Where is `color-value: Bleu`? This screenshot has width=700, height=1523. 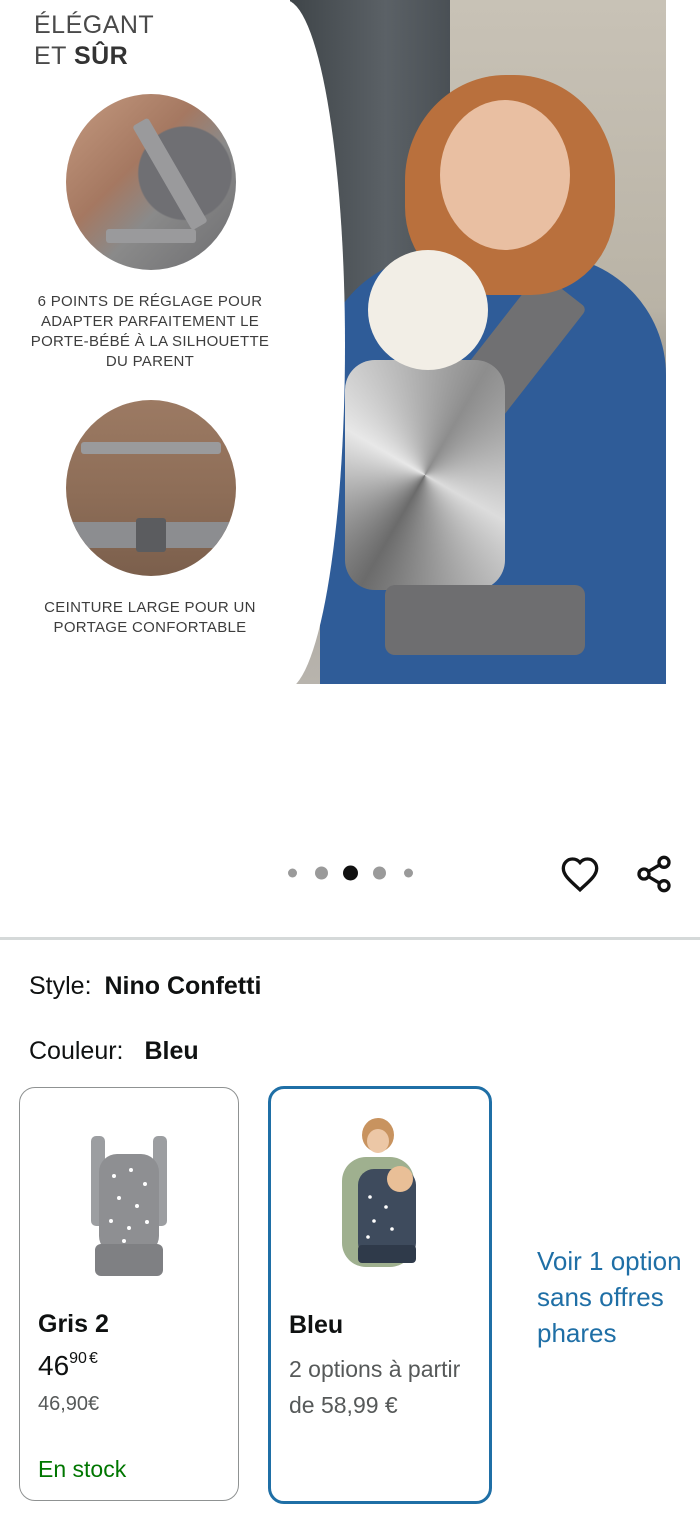 color-value: Bleu is located at coordinates (171, 1051).